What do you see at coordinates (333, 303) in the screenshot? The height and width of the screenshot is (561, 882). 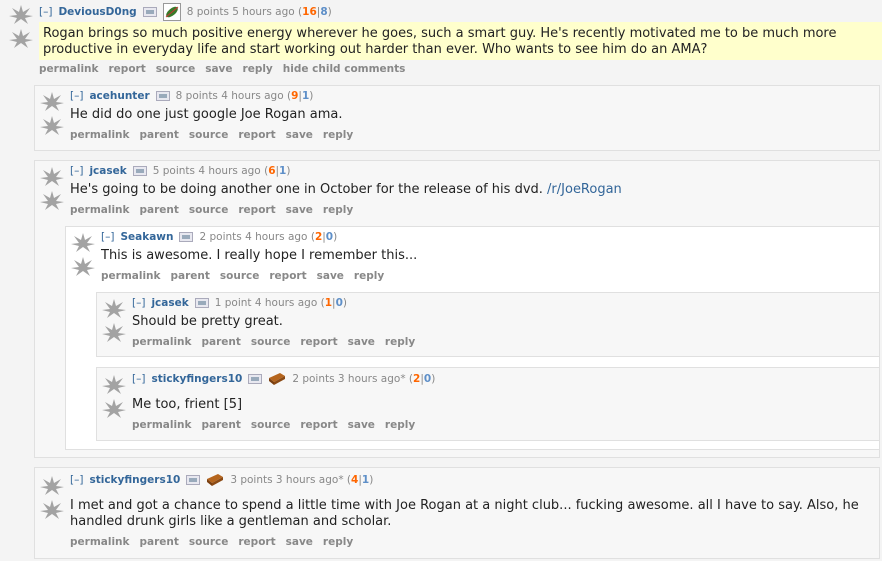 I see `vote-counts: (1|0)` at bounding box center [333, 303].